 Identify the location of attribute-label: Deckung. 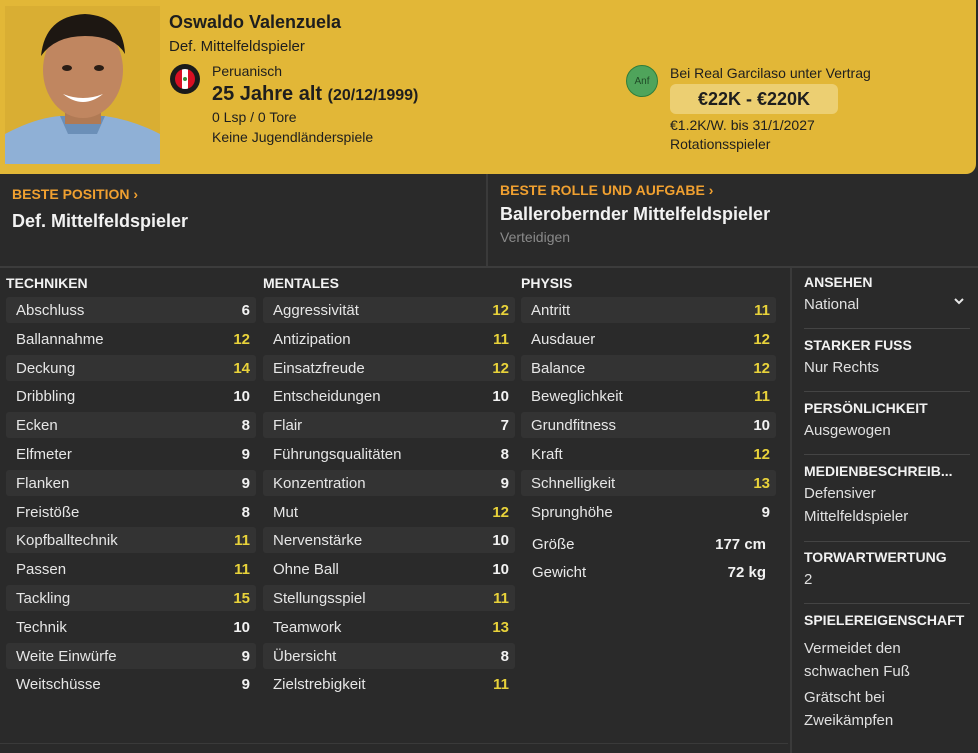
(46, 368).